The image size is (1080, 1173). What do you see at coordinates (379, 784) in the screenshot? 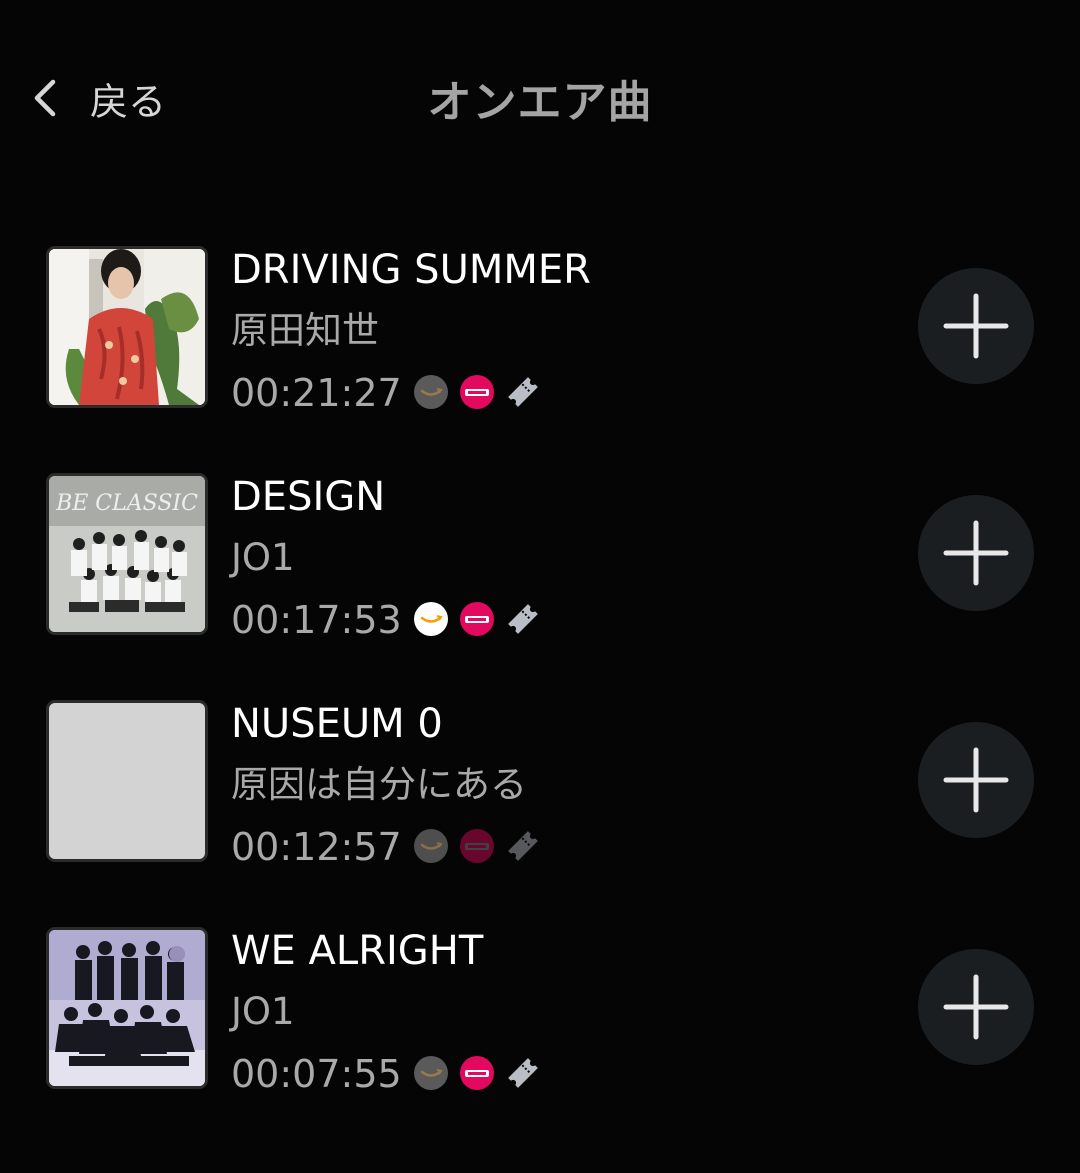
I see `track-artist: 原因は自分にある` at bounding box center [379, 784].